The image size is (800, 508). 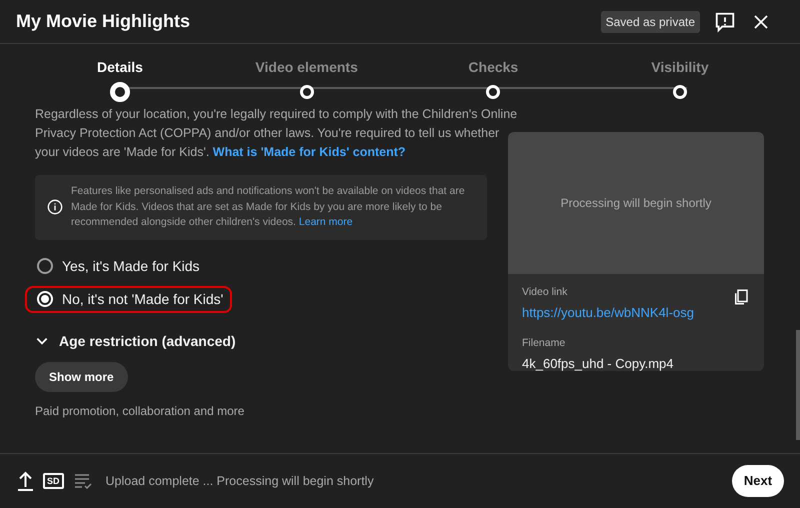 I want to click on next-button: Next, so click(x=758, y=481).